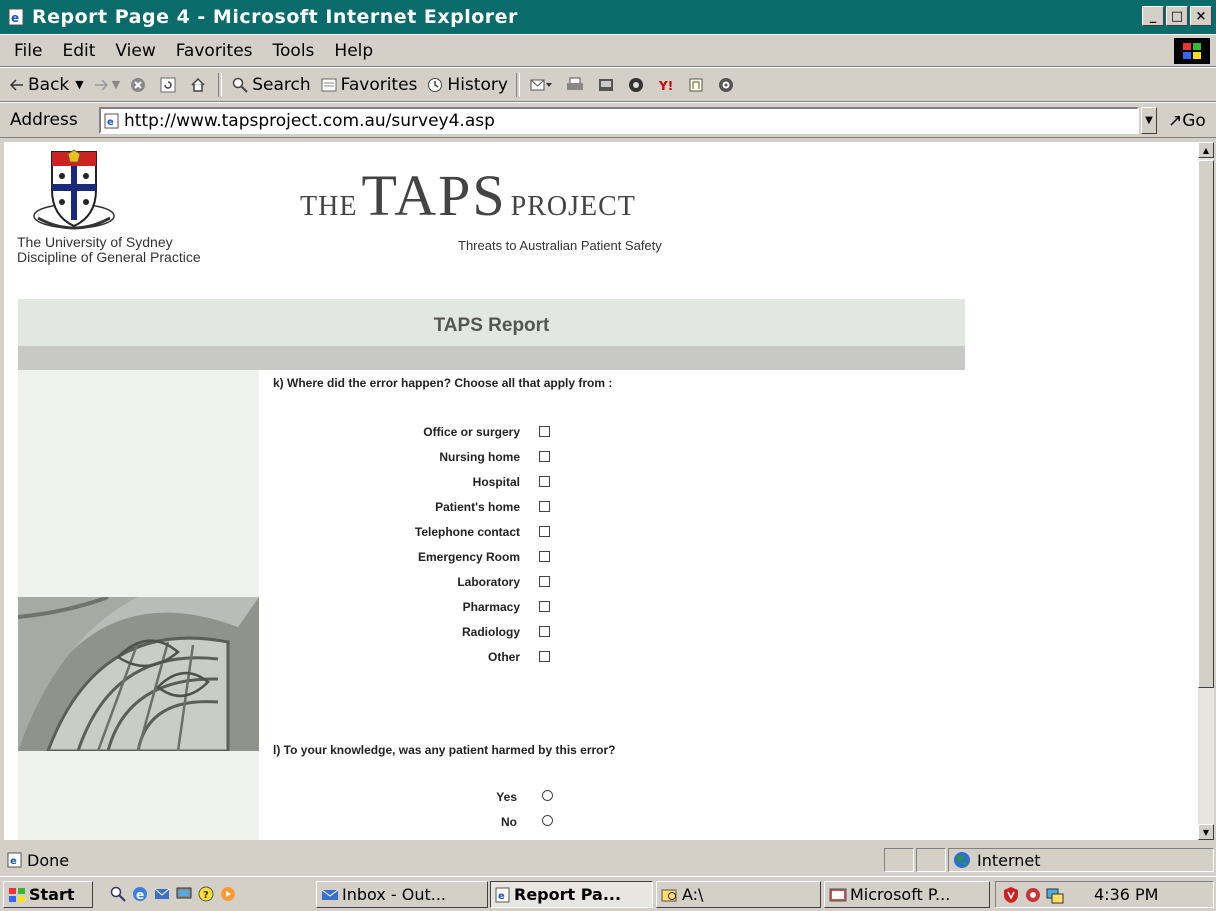 Image resolution: width=1216 pixels, height=911 pixels. I want to click on go-button: ↗Go, so click(1187, 121).